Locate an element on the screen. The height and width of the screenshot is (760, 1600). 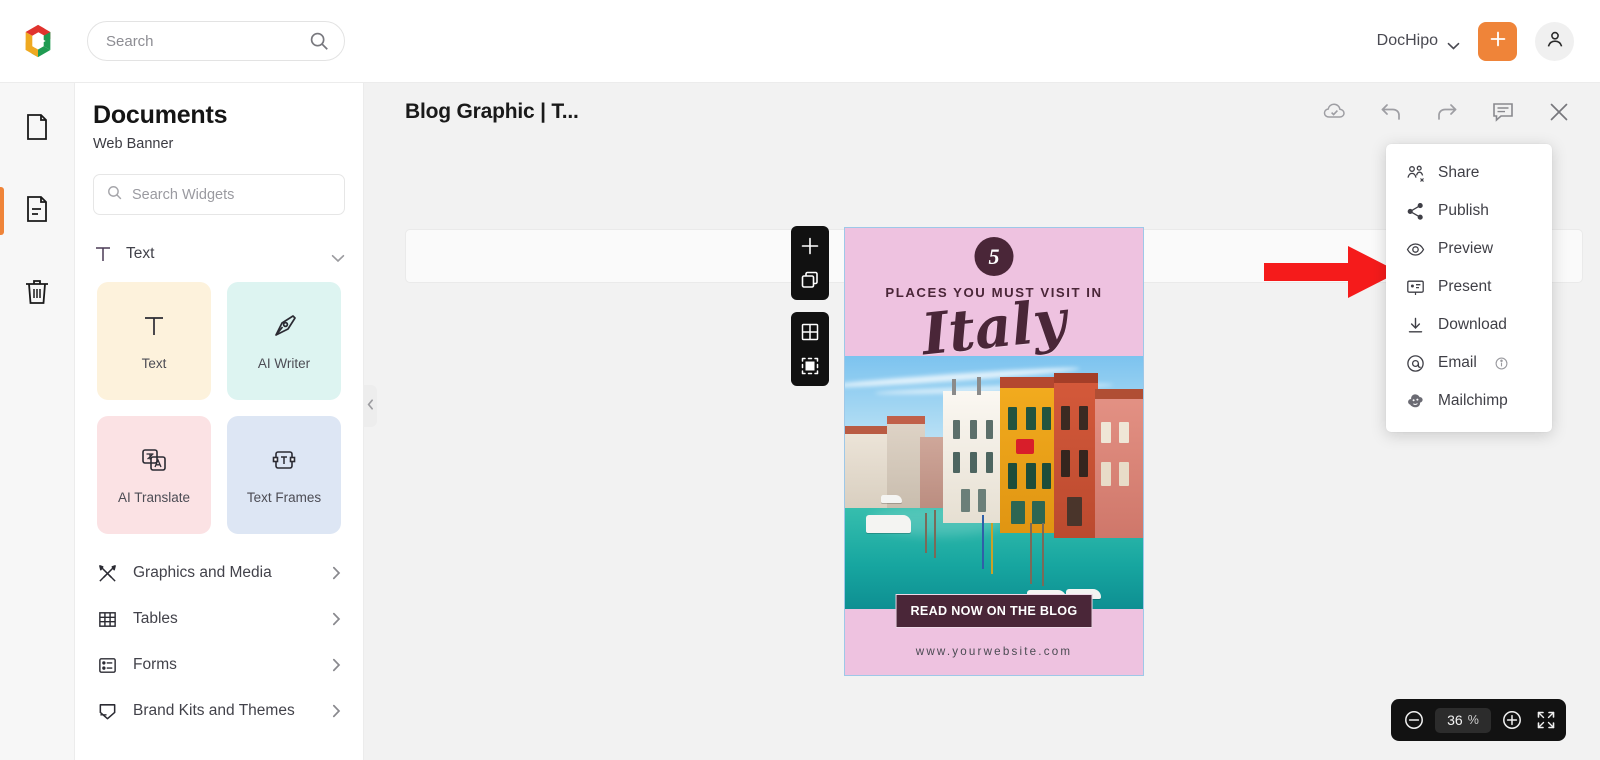
design-photo-venice is located at coordinates (994, 482).